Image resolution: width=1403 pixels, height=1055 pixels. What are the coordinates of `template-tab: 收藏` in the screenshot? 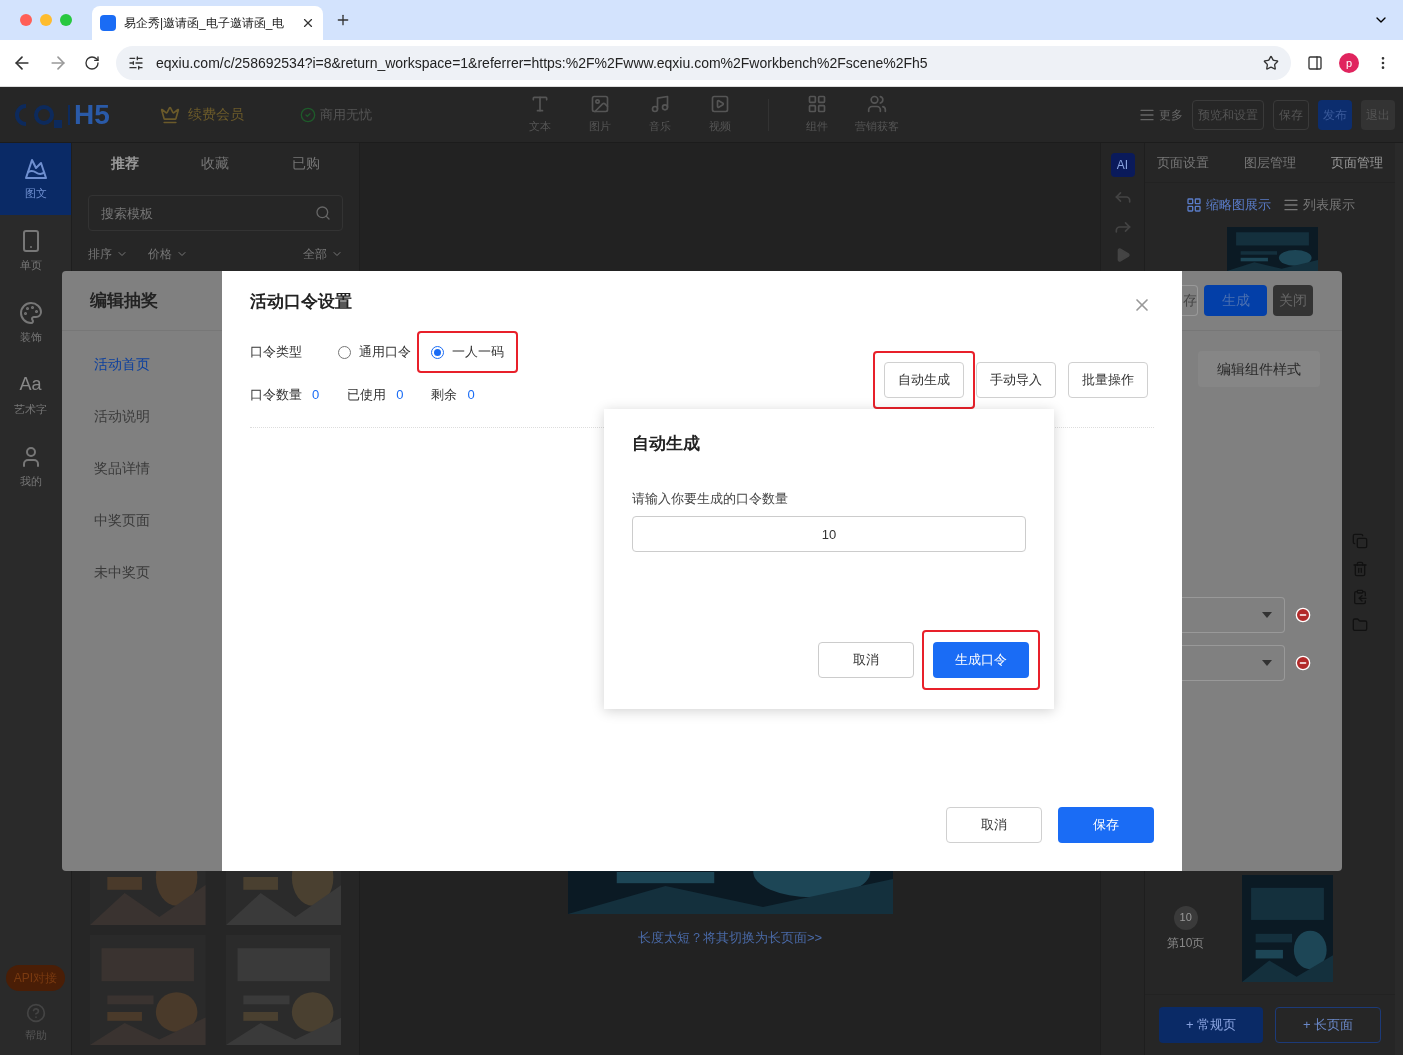 It's located at (215, 163).